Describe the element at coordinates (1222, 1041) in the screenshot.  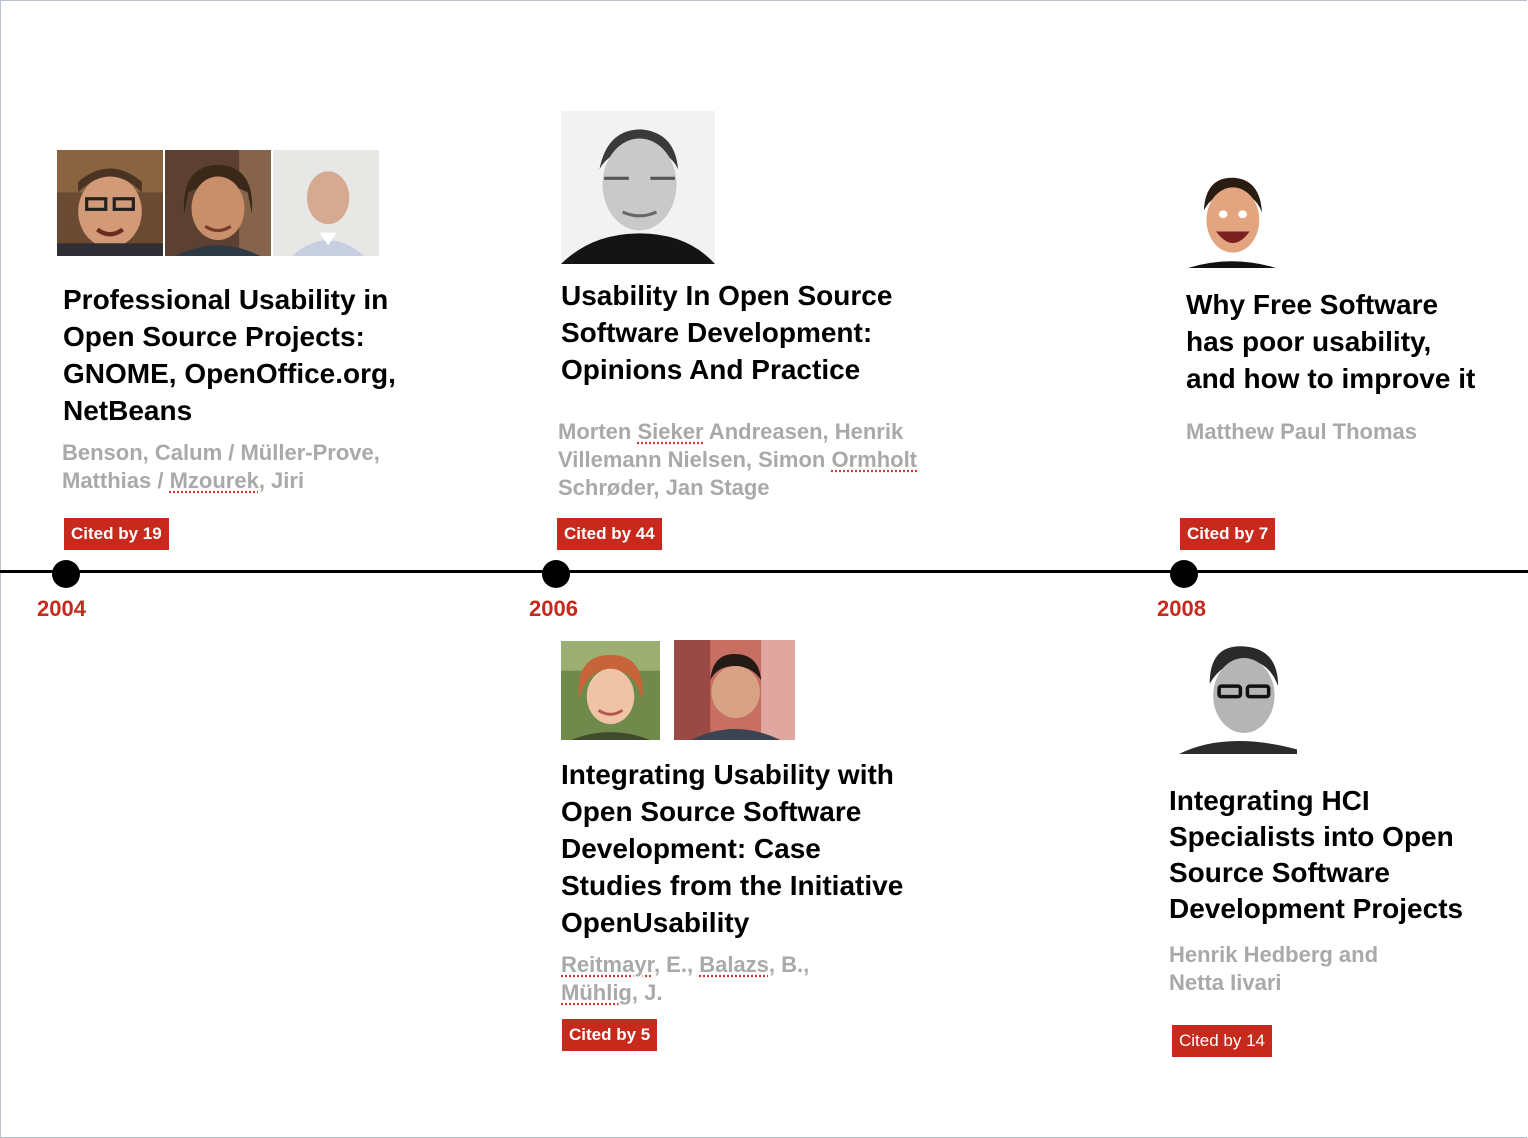
I see `cited-by-badge: Cited by 14` at that location.